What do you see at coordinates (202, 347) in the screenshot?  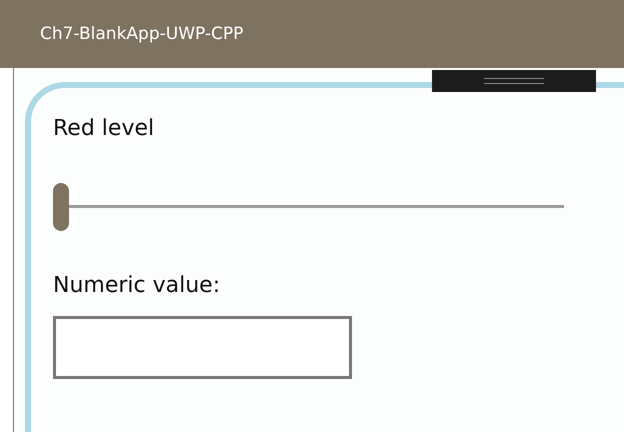 I see `input-field` at bounding box center [202, 347].